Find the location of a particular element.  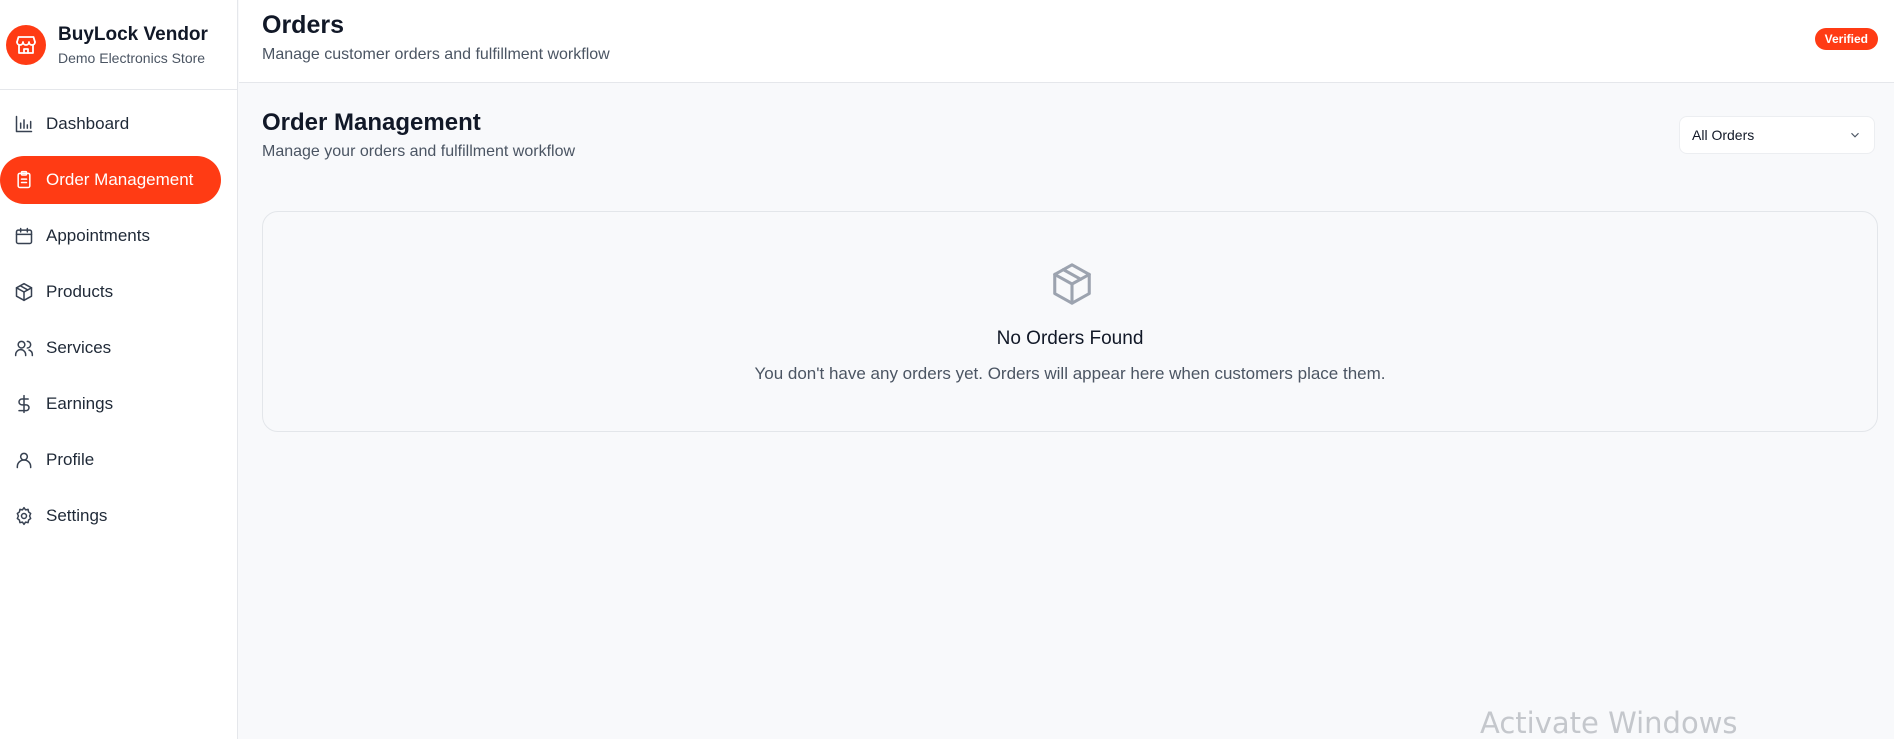

sidebar-item-label: Settings is located at coordinates (77, 515).